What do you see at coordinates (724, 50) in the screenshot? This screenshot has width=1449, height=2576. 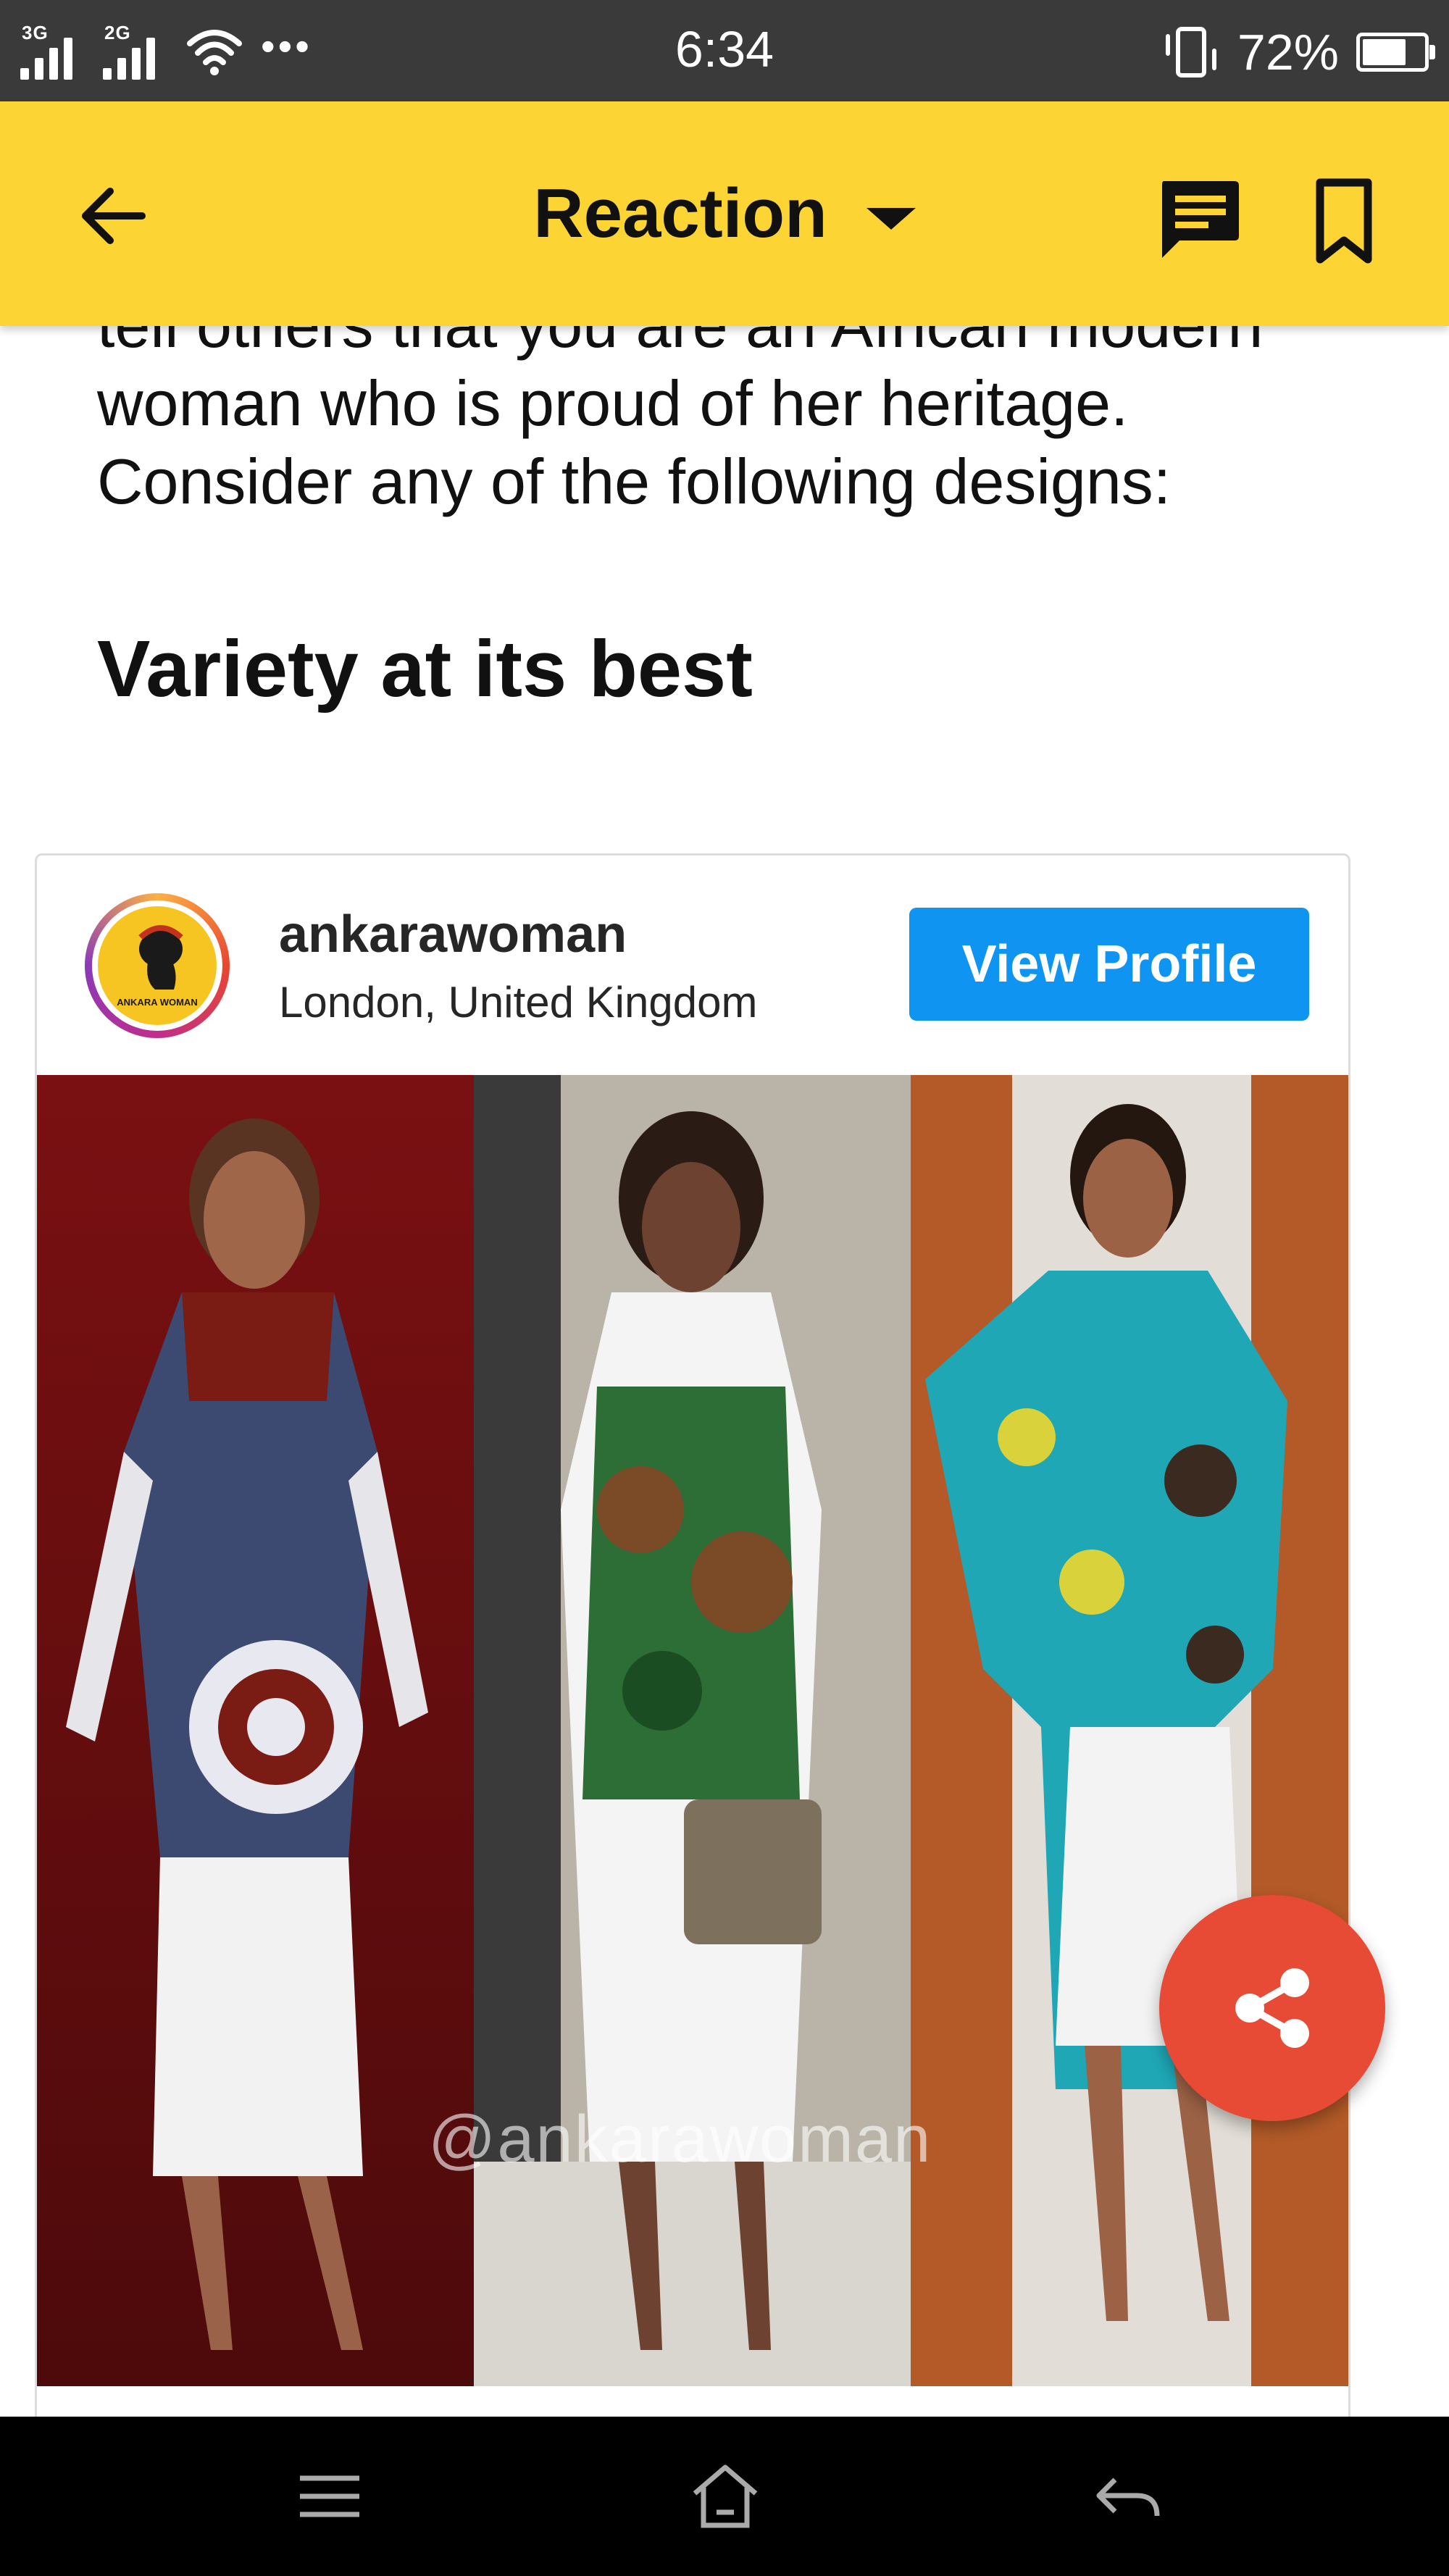 I see `status-bar: 3G 2G ••• 6:34 72%` at bounding box center [724, 50].